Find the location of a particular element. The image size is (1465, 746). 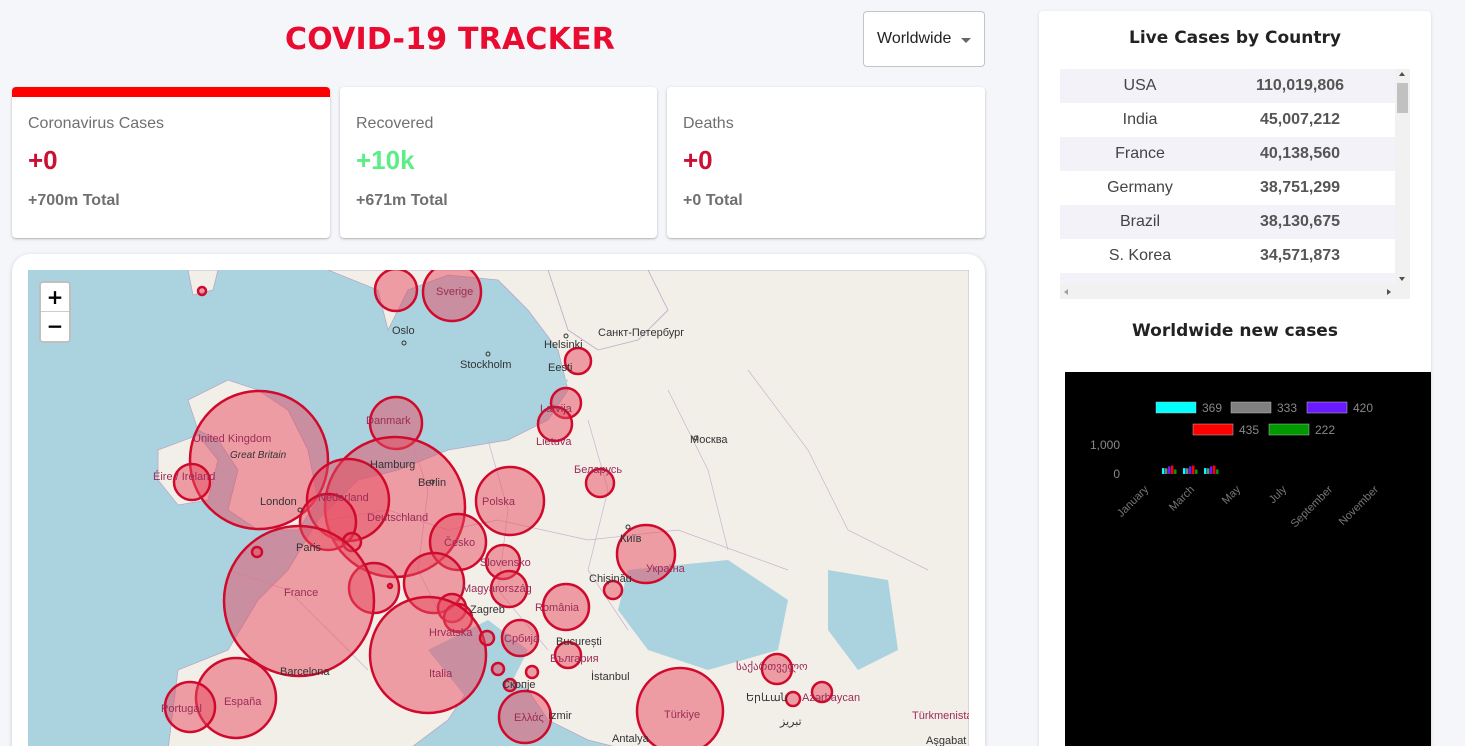

legend-label: 420 is located at coordinates (1363, 408).